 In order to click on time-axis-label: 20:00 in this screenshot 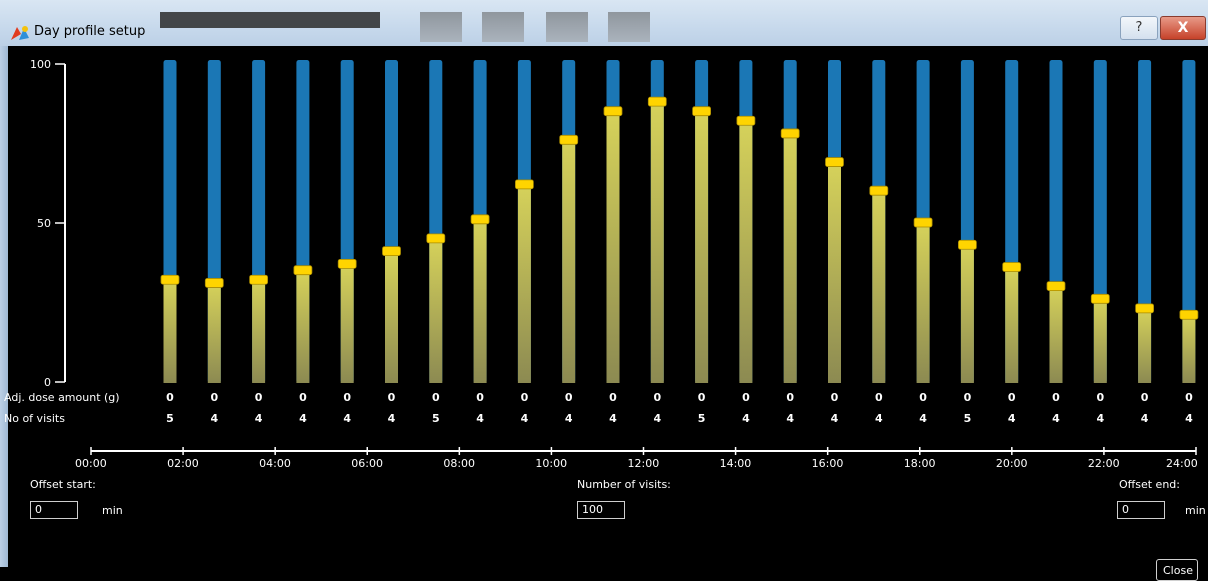, I will do `click(1011, 463)`.